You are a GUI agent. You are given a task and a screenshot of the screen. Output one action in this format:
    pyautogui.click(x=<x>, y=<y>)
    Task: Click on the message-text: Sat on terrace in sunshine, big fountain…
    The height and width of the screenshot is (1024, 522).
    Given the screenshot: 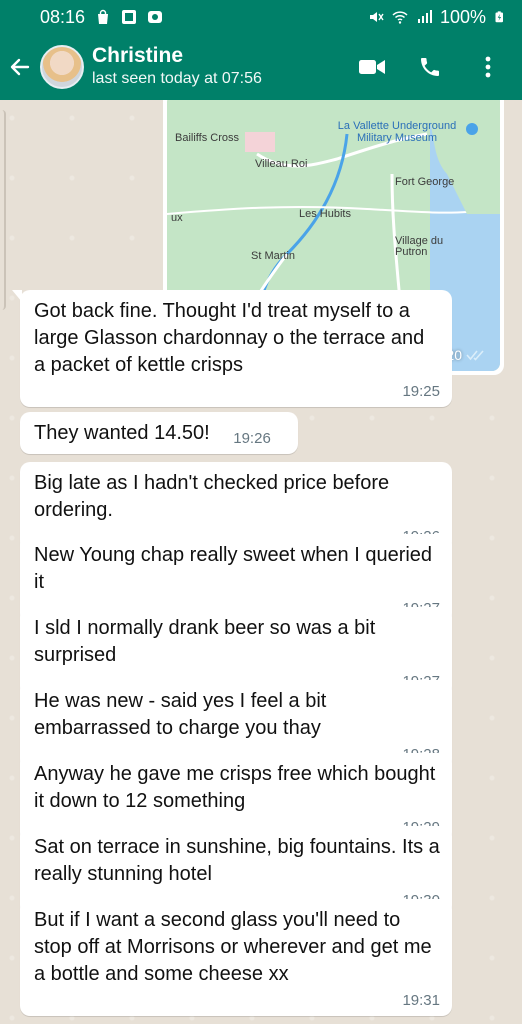 What is the action you would take?
    pyautogui.click(x=237, y=860)
    